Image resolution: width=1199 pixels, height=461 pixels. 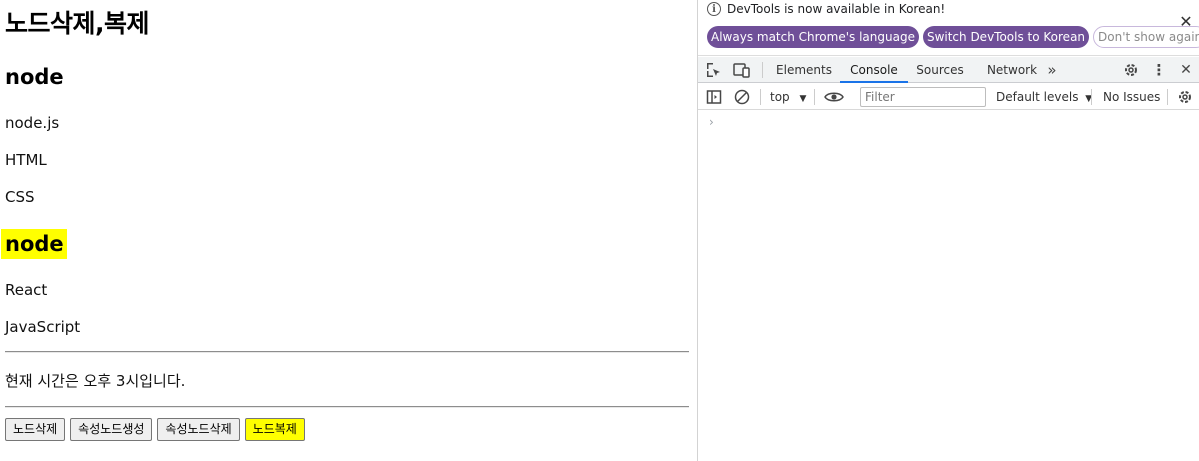 What do you see at coordinates (711, 122) in the screenshot?
I see `console-prompt: ›` at bounding box center [711, 122].